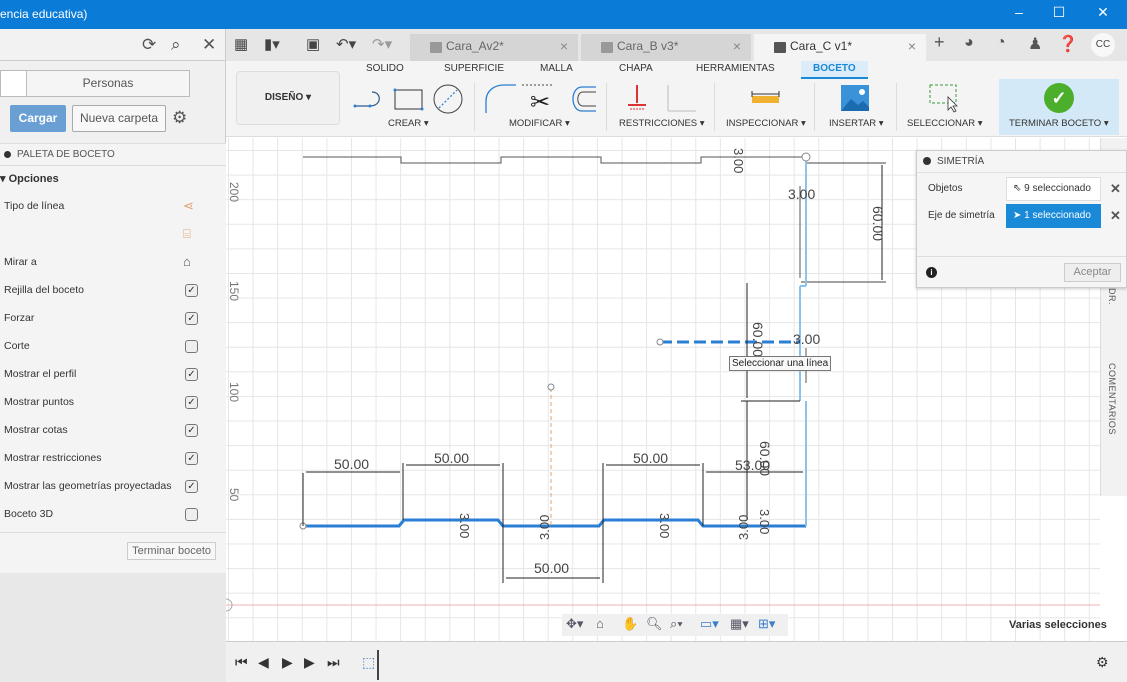 The image size is (1127, 682). What do you see at coordinates (448, 99) in the screenshot?
I see `circle-icon` at bounding box center [448, 99].